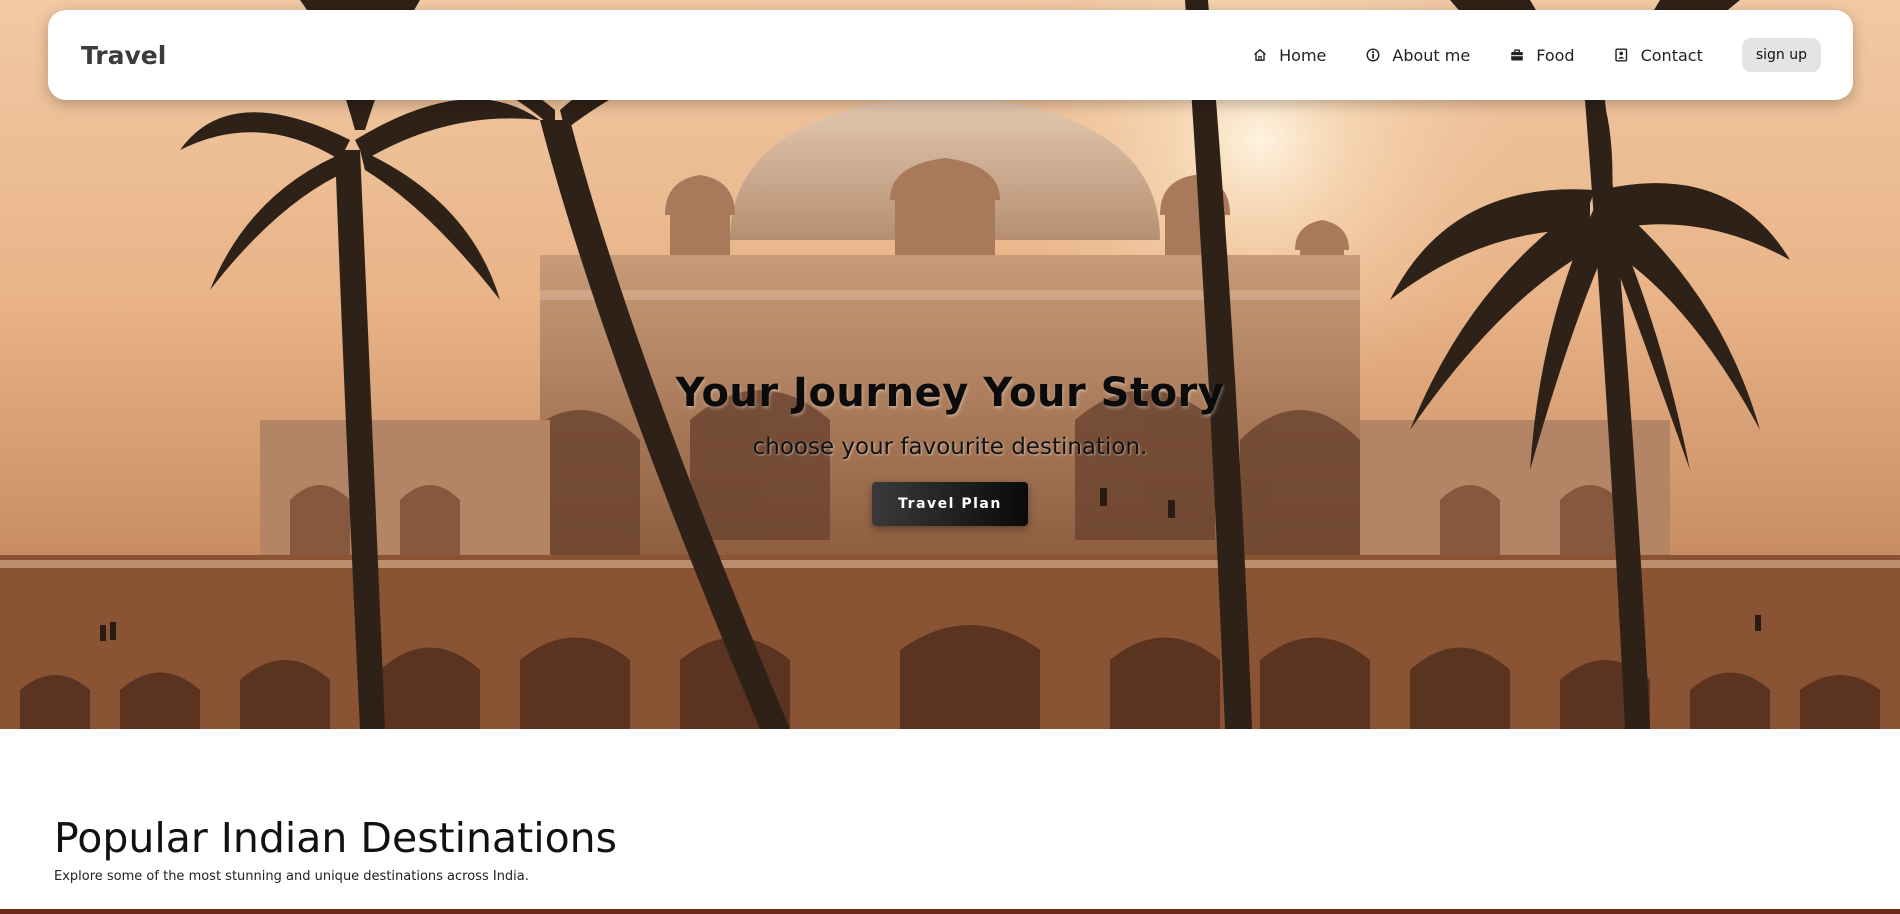  I want to click on signup-button: sign up, so click(1781, 55).